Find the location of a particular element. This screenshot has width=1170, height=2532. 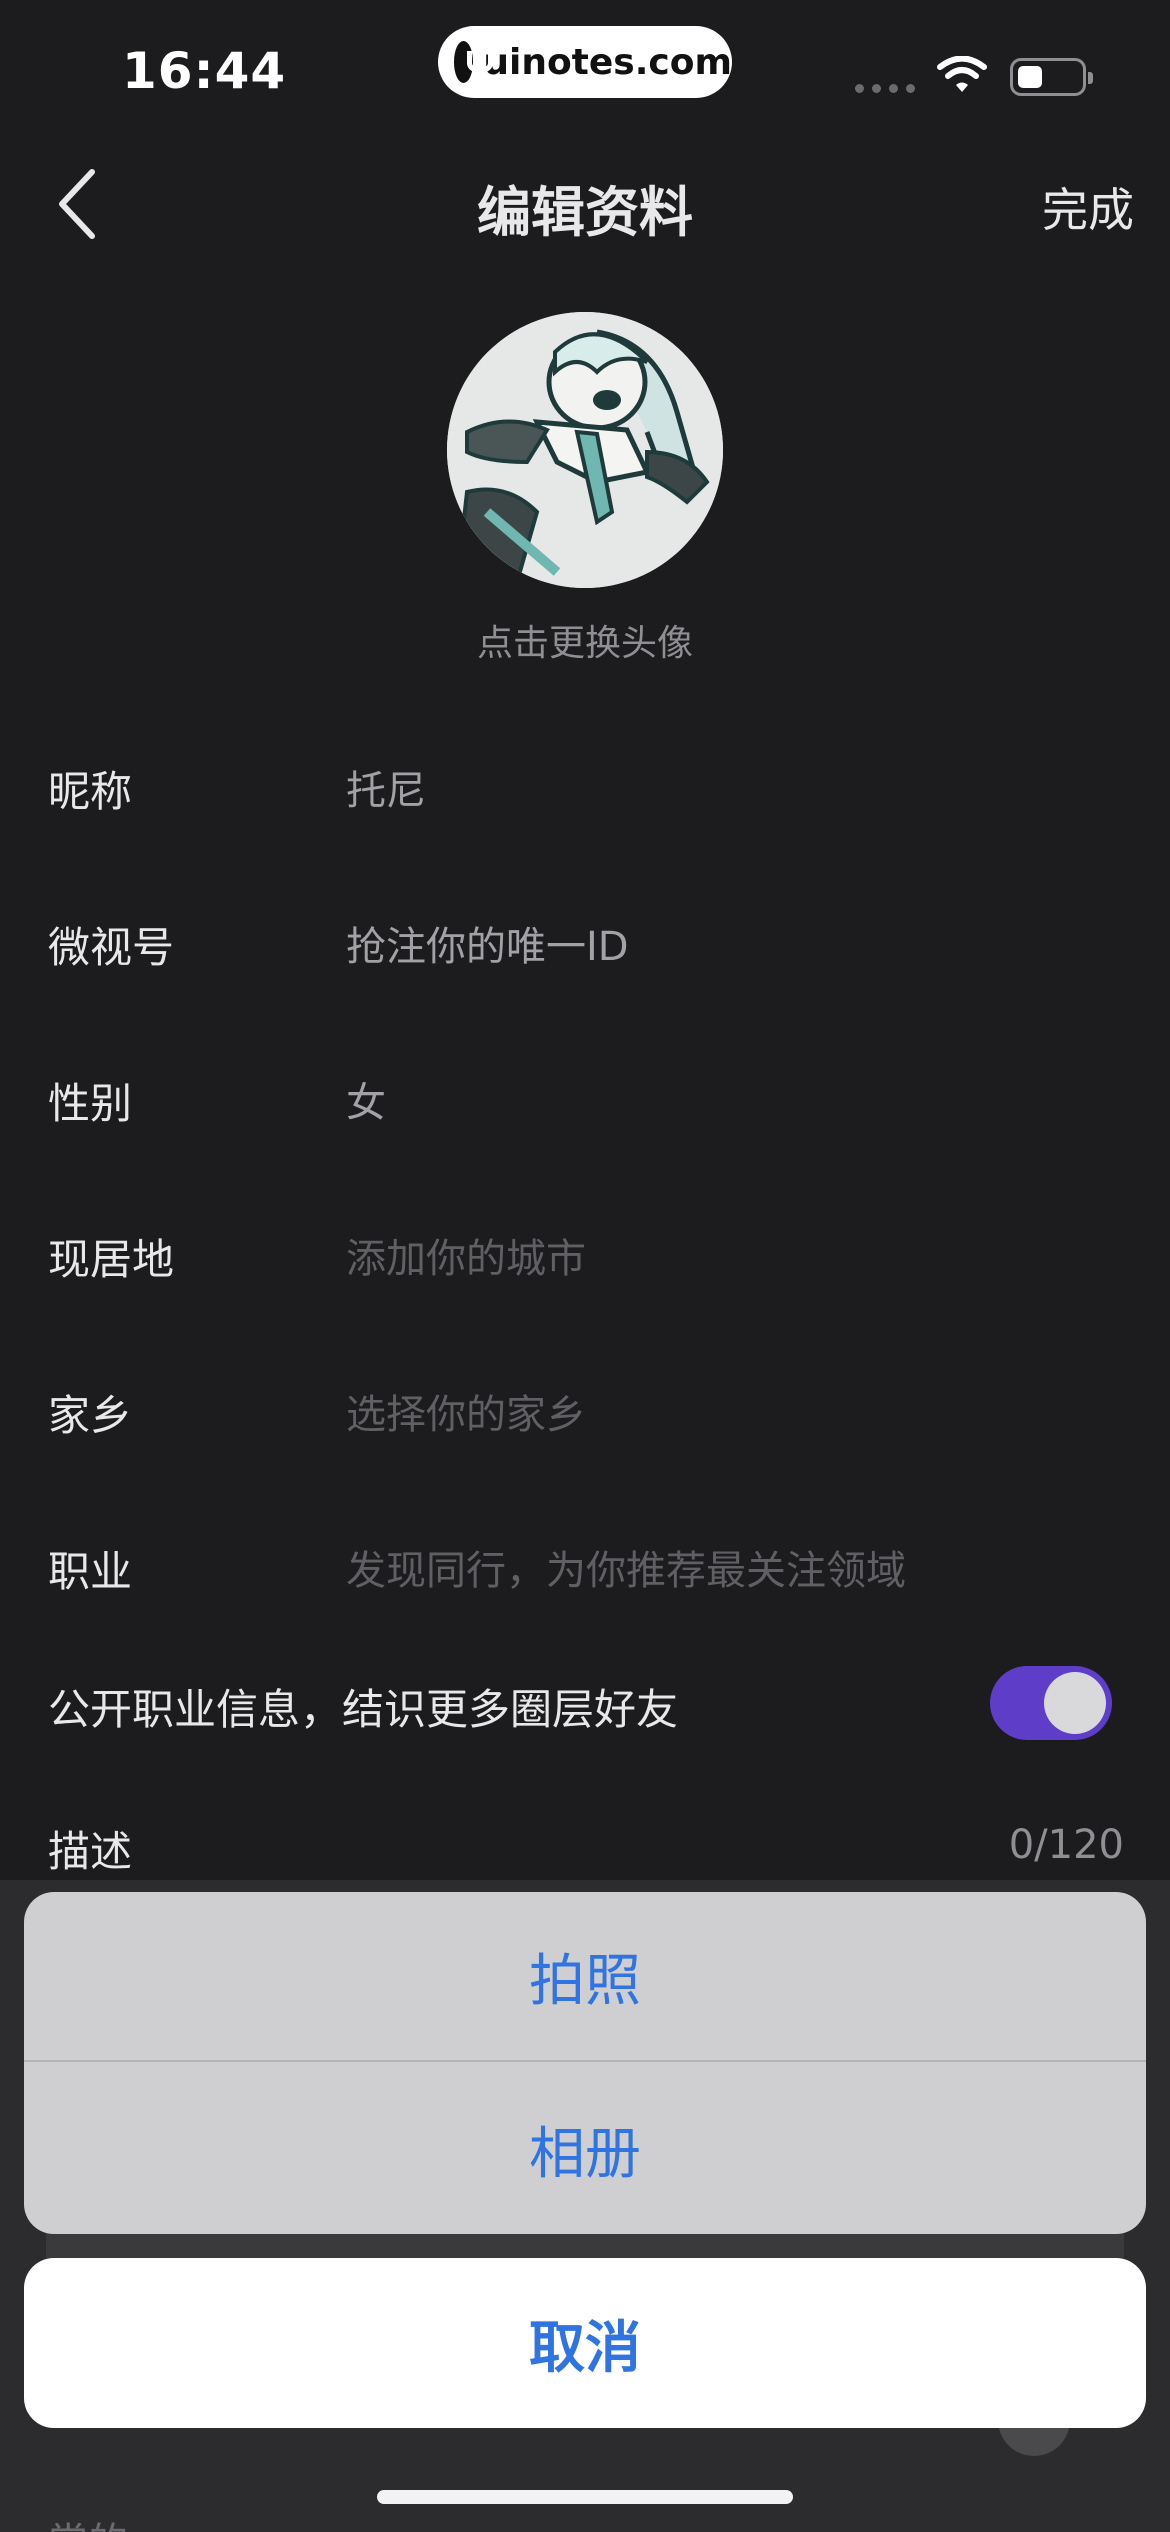

occupation-placeholder: 发现同行，为你推荐最关注领域 is located at coordinates (626, 1567).